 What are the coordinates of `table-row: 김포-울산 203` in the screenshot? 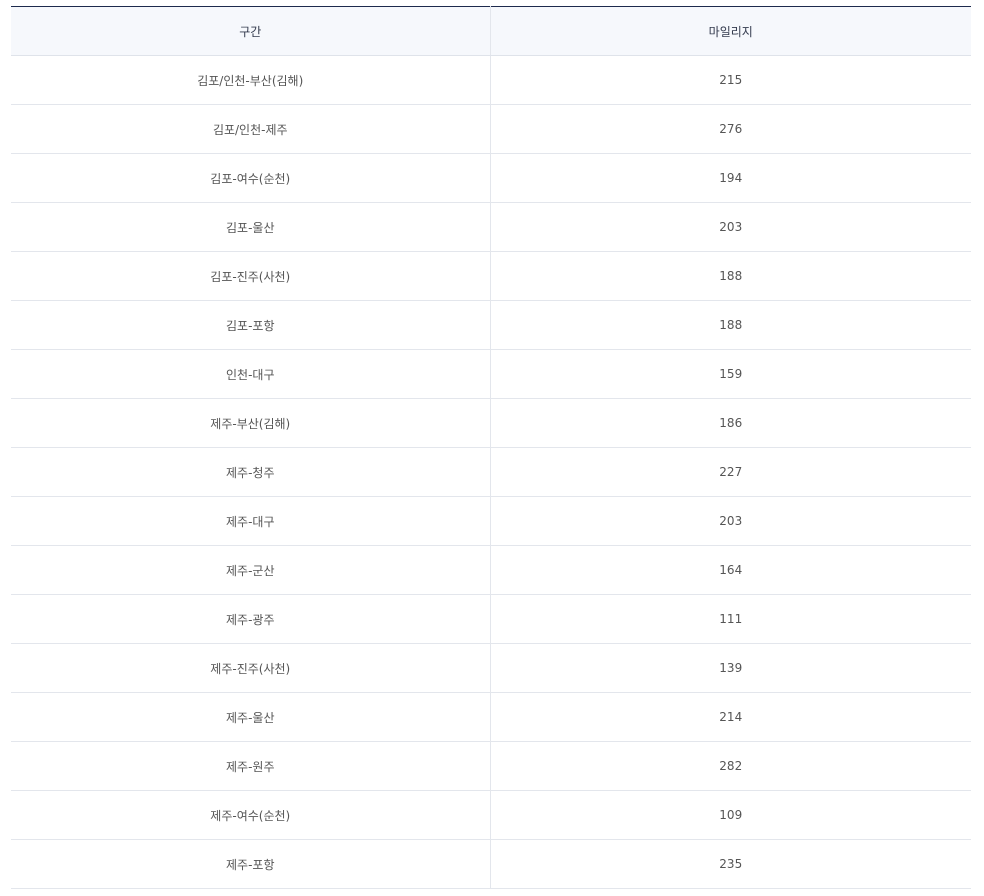 It's located at (491, 227).